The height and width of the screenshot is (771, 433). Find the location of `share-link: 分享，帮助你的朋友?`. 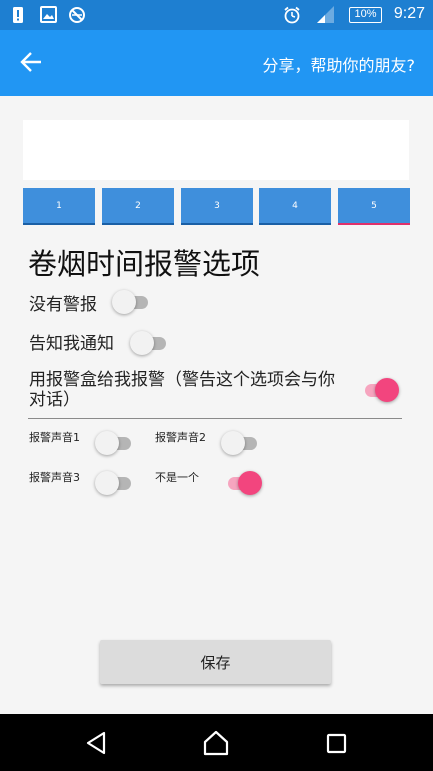

share-link: 分享，帮助你的朋友? is located at coordinates (339, 64).